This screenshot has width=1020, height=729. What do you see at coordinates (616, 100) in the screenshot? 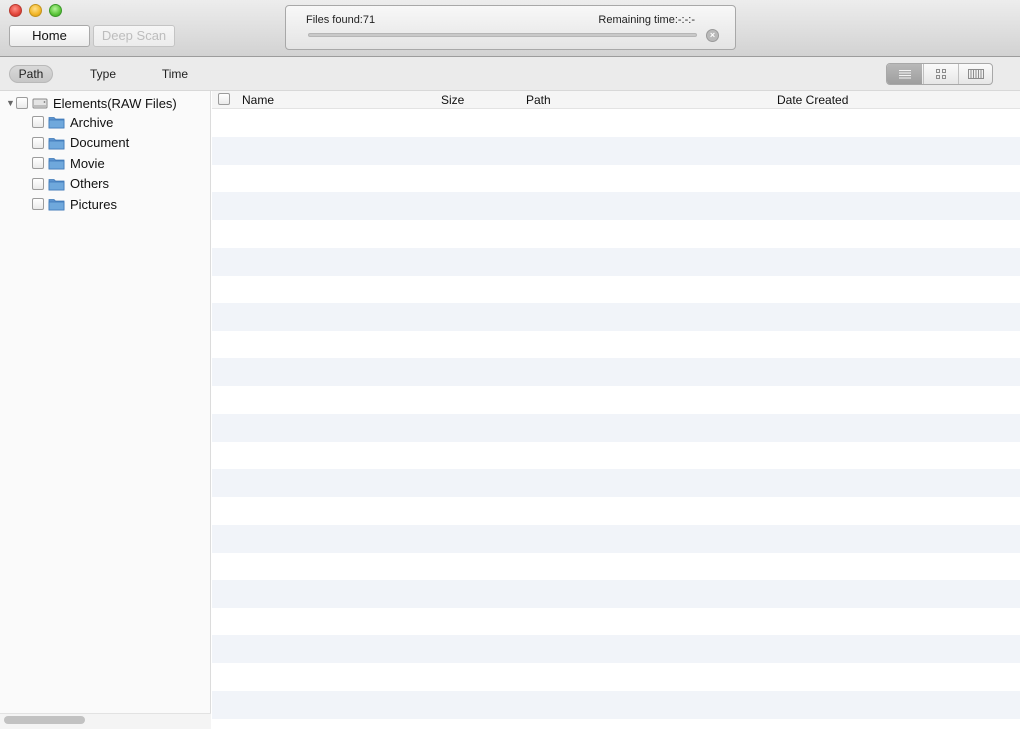
I see `file-list-header: Name Size Path Date Created` at bounding box center [616, 100].